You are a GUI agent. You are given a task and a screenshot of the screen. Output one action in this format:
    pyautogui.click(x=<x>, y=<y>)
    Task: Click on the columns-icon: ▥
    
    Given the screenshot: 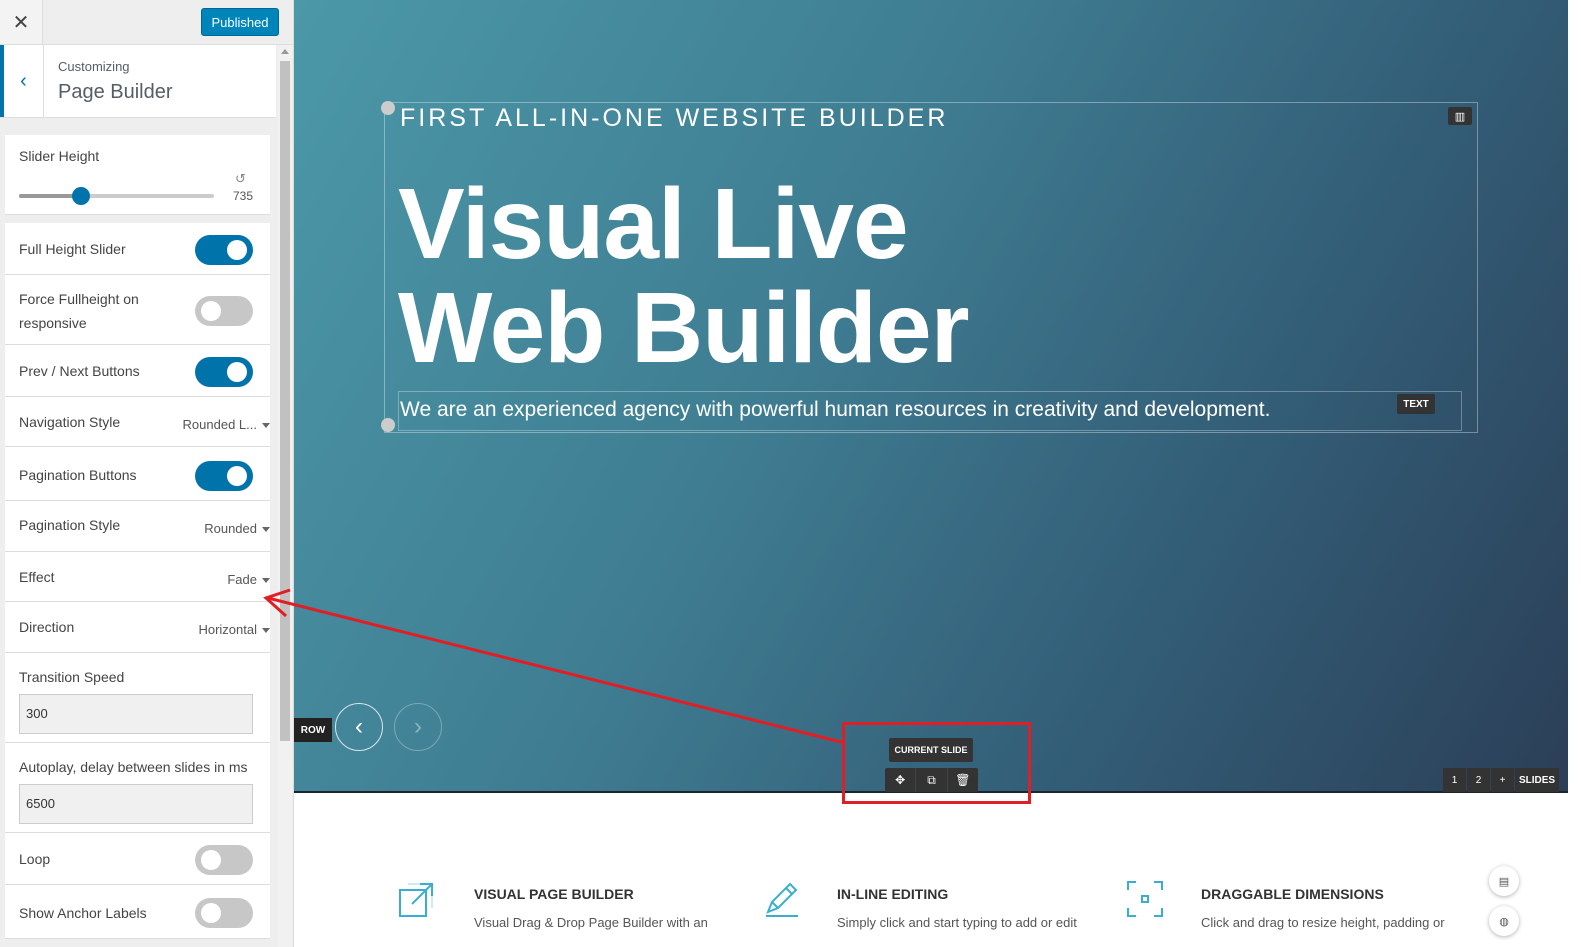 What is the action you would take?
    pyautogui.click(x=1460, y=116)
    